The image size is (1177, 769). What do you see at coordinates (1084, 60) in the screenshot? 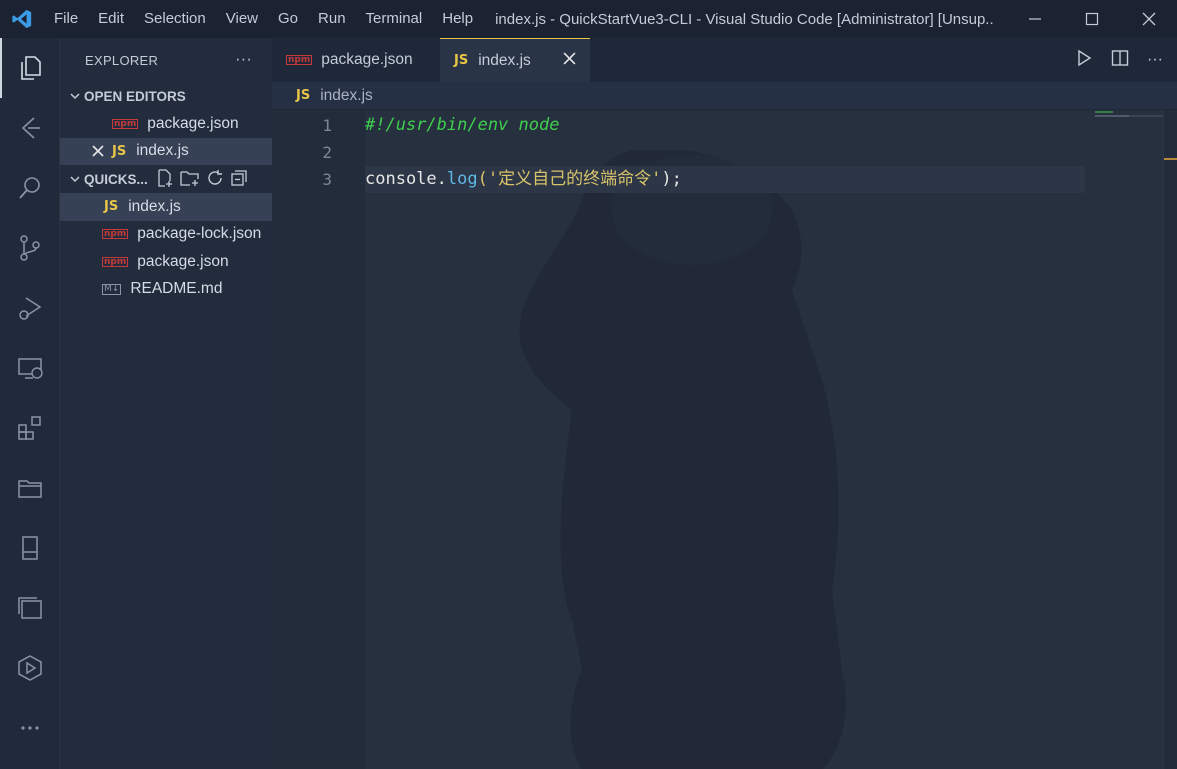
I see `run-icon` at bounding box center [1084, 60].